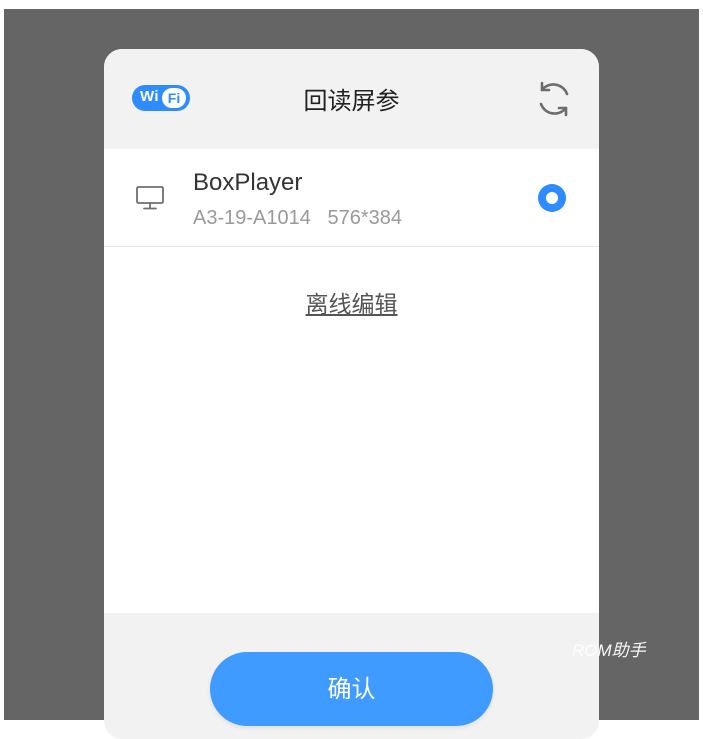 The height and width of the screenshot is (739, 703). What do you see at coordinates (248, 182) in the screenshot?
I see `device-name: BoxPlayer` at bounding box center [248, 182].